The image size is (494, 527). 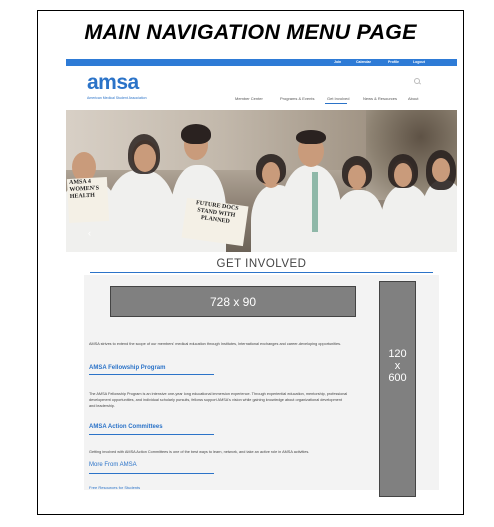 I want to click on nav-active-indicator, so click(x=336, y=103).